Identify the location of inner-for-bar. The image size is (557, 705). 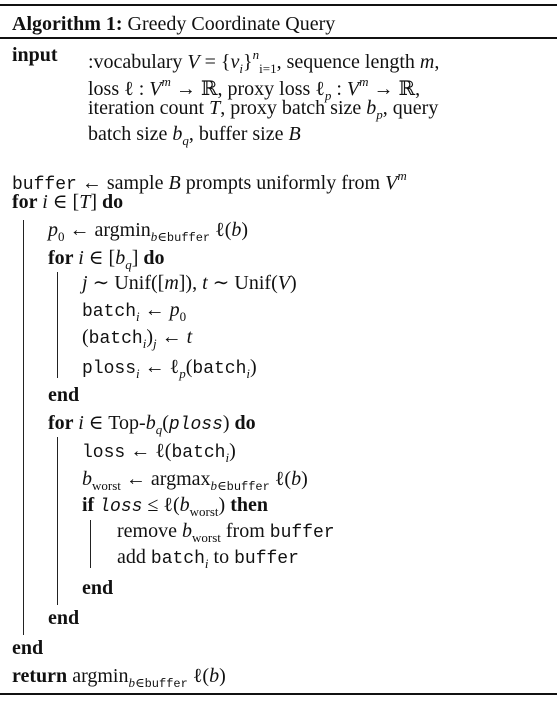
(57, 521).